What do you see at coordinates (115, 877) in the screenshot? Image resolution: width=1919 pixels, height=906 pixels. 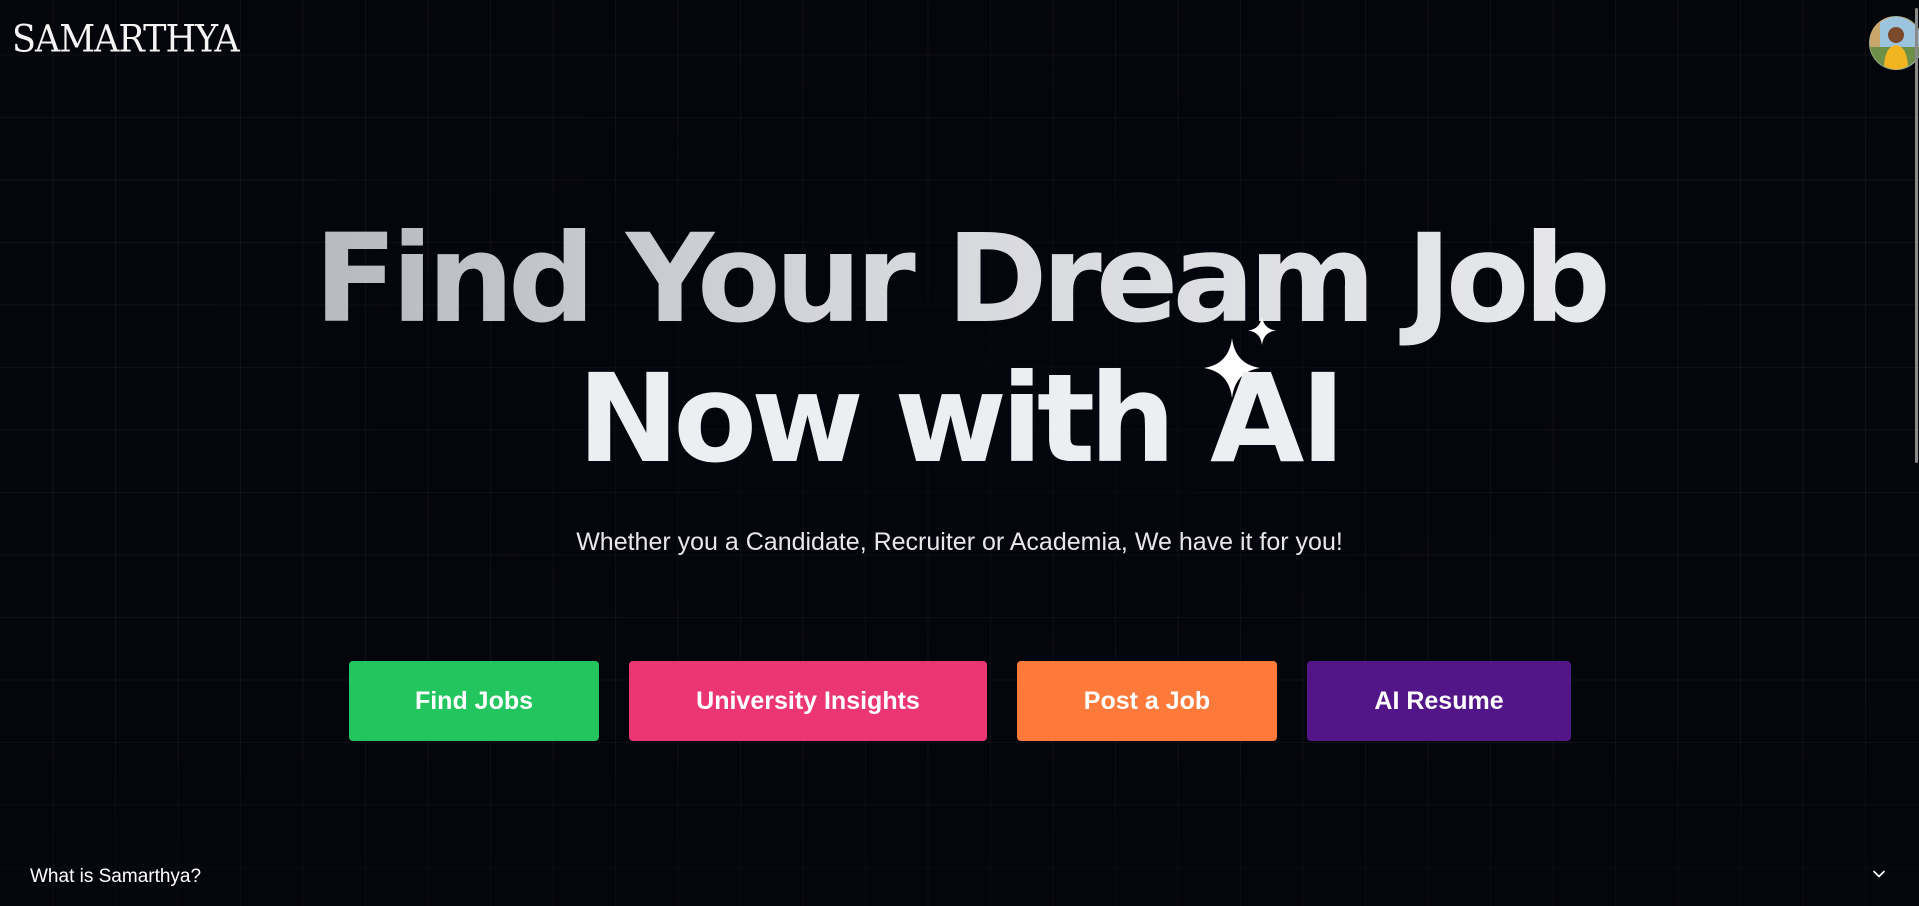 I see `faq-question: What is Samarthya?` at bounding box center [115, 877].